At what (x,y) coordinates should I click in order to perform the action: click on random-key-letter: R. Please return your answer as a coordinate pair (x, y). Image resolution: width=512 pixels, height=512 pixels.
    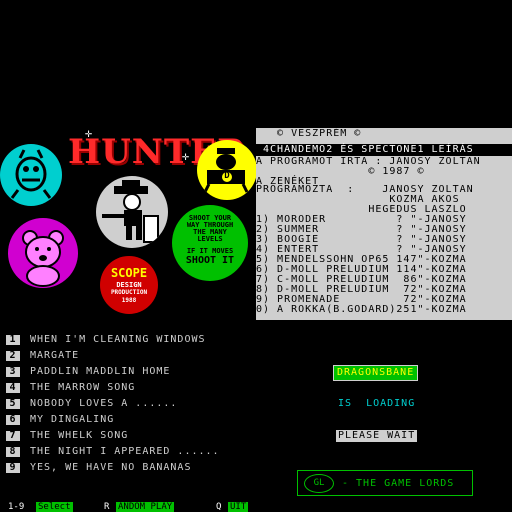
    Looking at the image, I should click on (106, 507).